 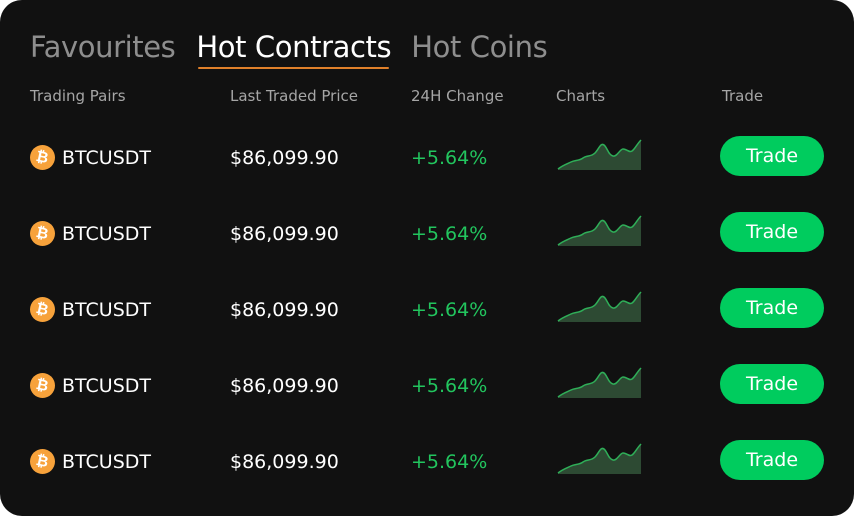 I want to click on column-header-charts: Charts, so click(x=581, y=96).